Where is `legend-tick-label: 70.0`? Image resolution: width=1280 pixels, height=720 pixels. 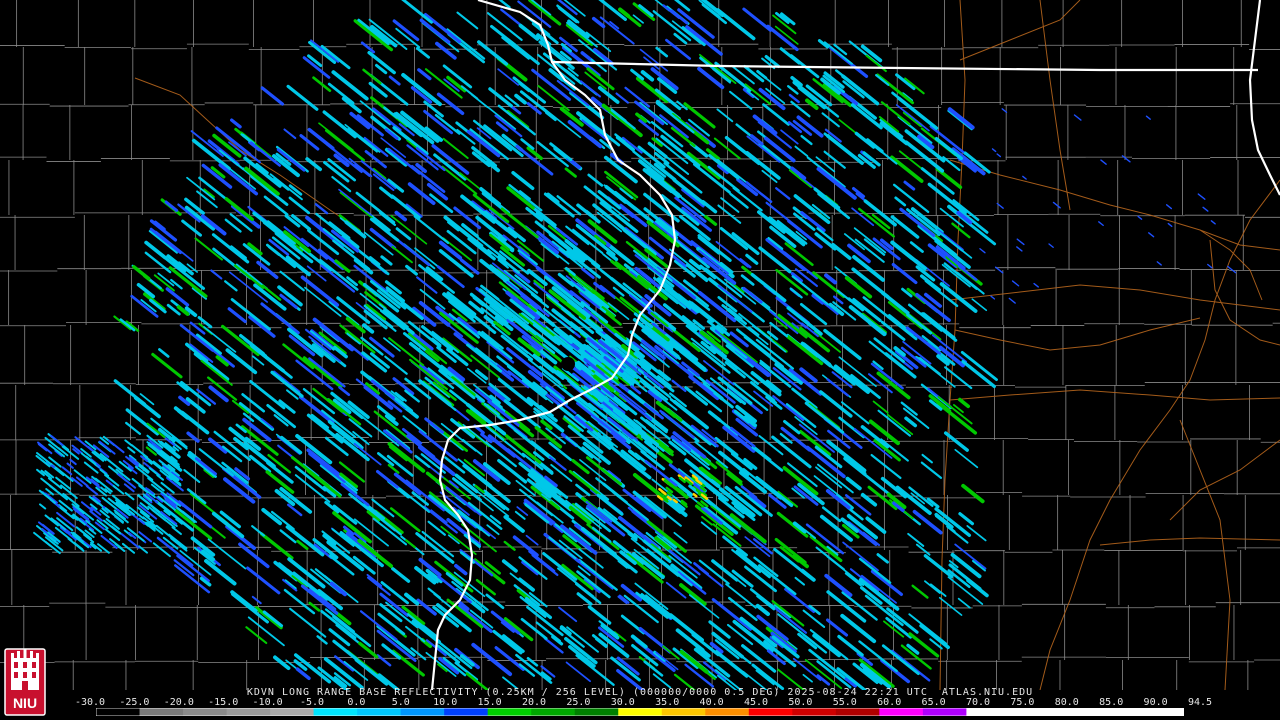 legend-tick-label: 70.0 is located at coordinates (978, 702).